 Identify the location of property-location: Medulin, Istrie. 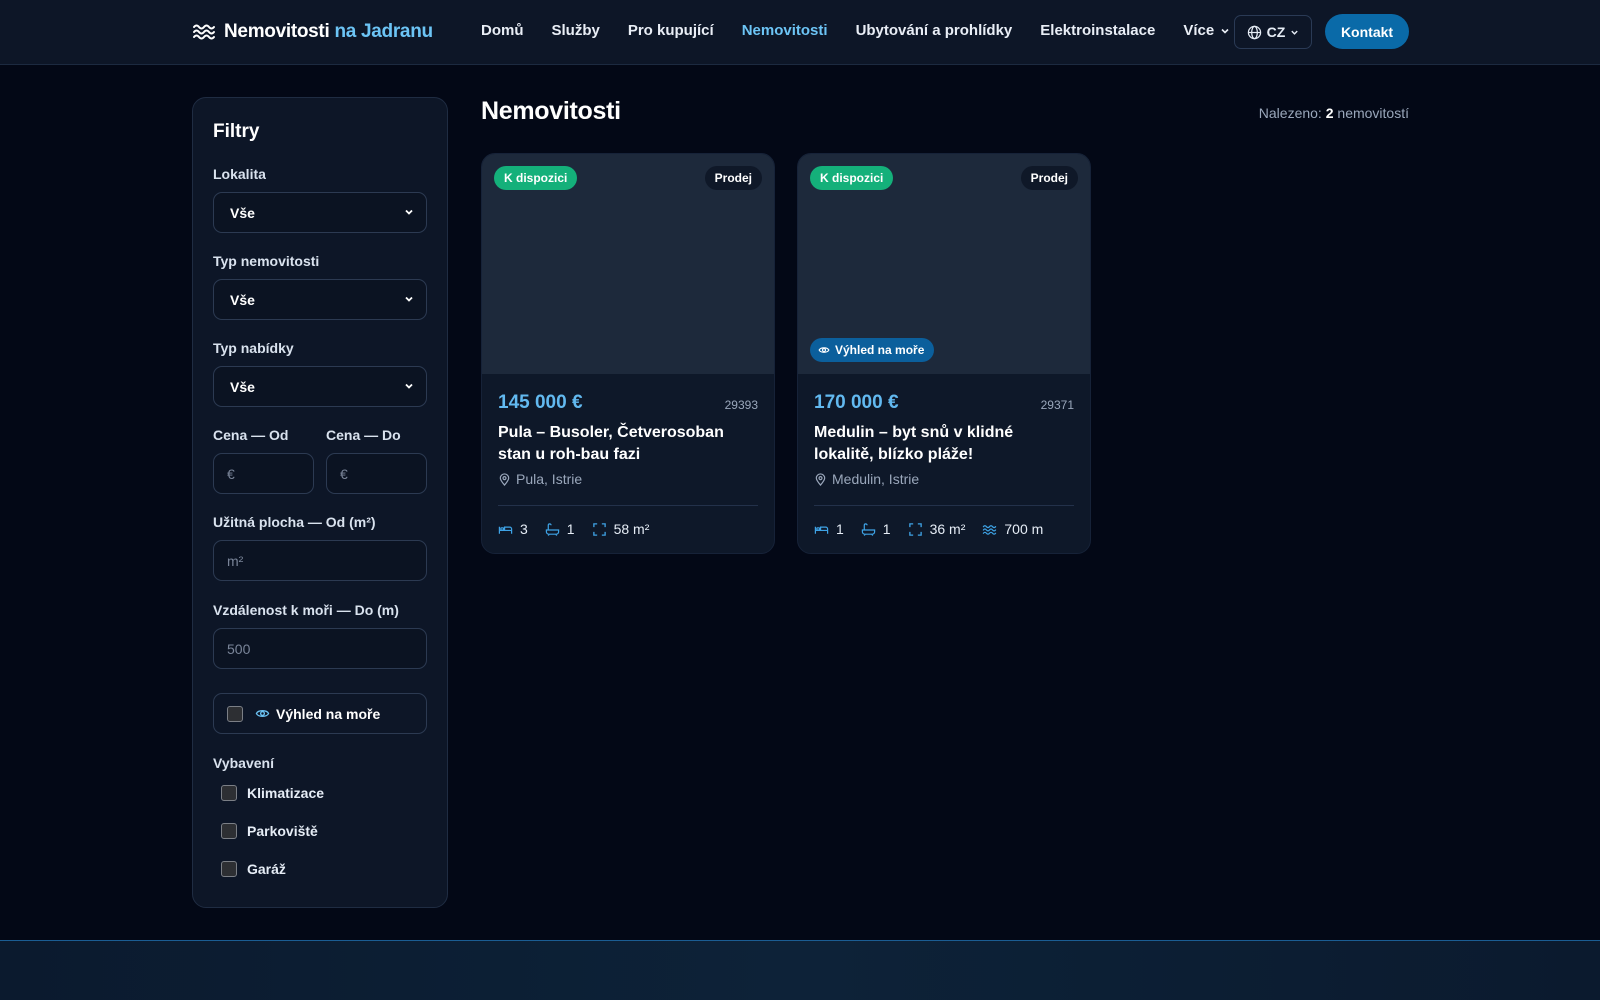
(866, 479).